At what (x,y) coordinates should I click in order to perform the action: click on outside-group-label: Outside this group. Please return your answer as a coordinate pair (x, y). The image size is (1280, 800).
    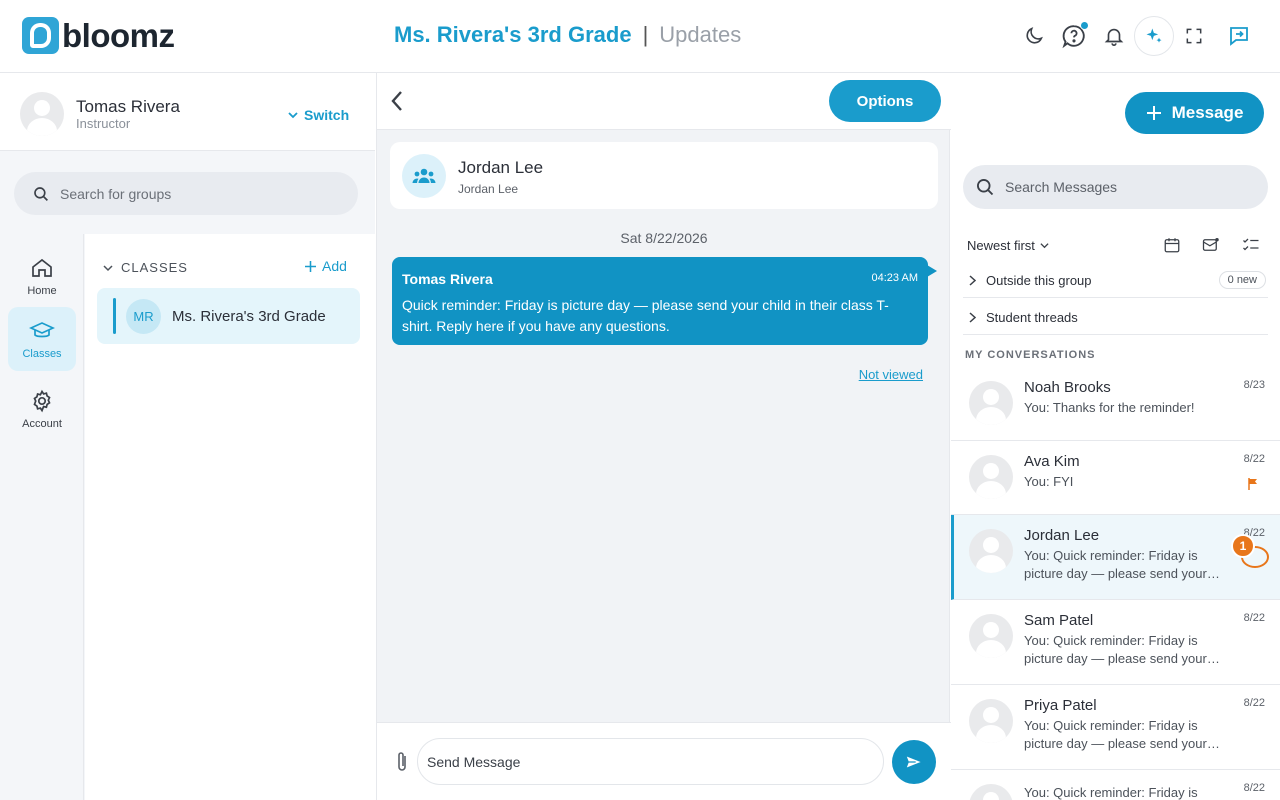
    Looking at the image, I should click on (1039, 280).